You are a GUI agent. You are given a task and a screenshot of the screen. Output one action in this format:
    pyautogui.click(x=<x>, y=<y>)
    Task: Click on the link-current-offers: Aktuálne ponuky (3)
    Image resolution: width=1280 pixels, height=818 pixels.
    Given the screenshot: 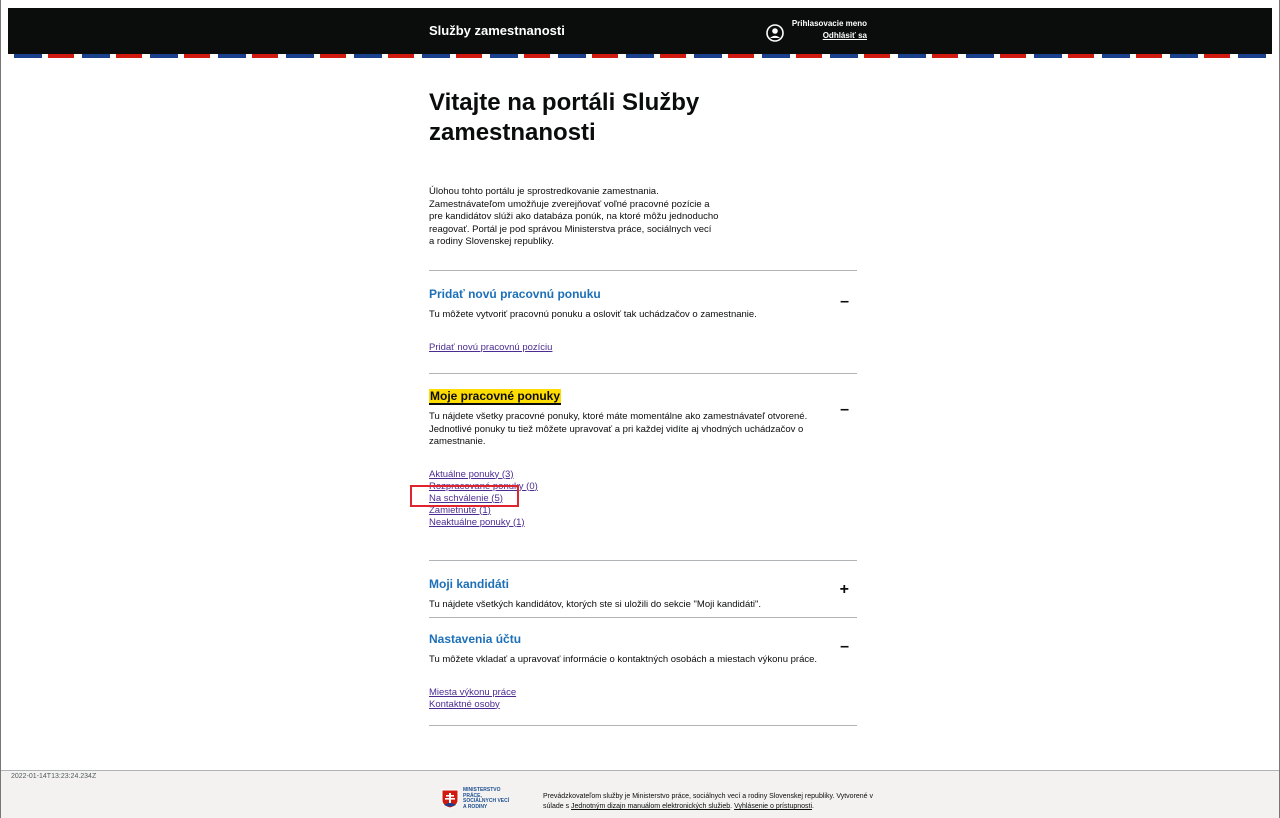 What is the action you would take?
    pyautogui.click(x=643, y=475)
    